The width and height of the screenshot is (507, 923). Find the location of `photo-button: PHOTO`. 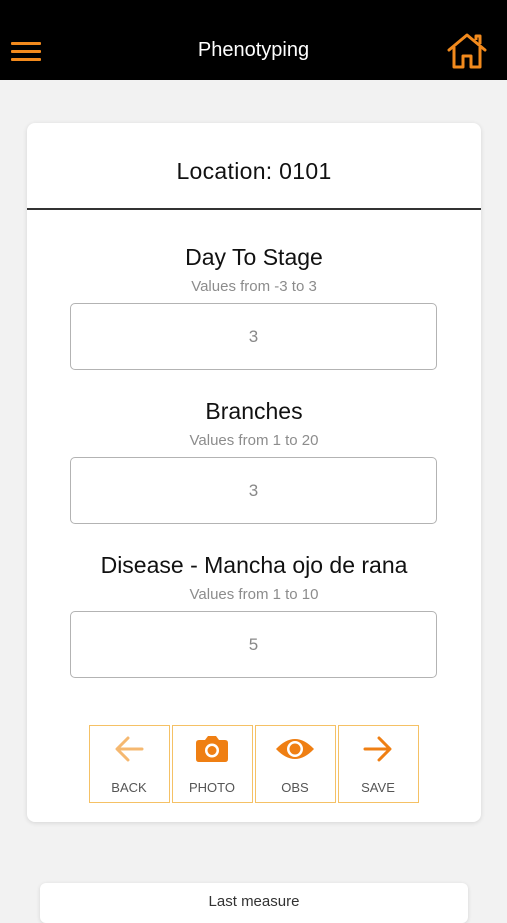

photo-button: PHOTO is located at coordinates (212, 764).